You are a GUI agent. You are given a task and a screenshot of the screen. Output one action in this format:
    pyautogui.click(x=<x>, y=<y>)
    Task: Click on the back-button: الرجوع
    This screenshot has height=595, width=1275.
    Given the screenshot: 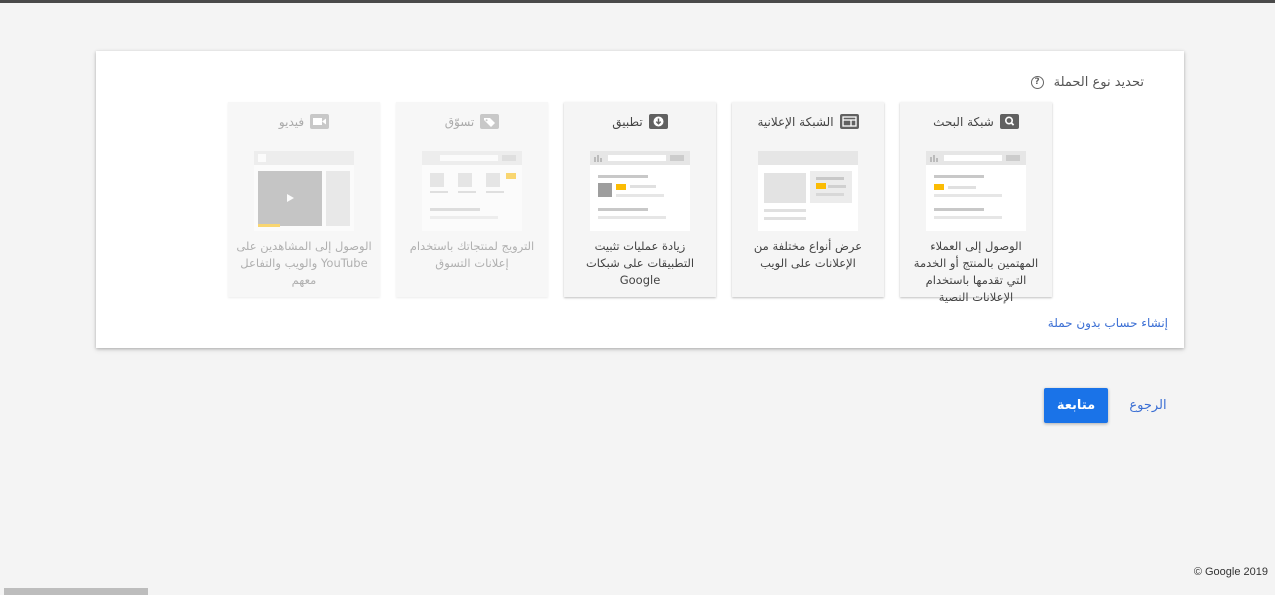 What is the action you would take?
    pyautogui.click(x=1148, y=405)
    